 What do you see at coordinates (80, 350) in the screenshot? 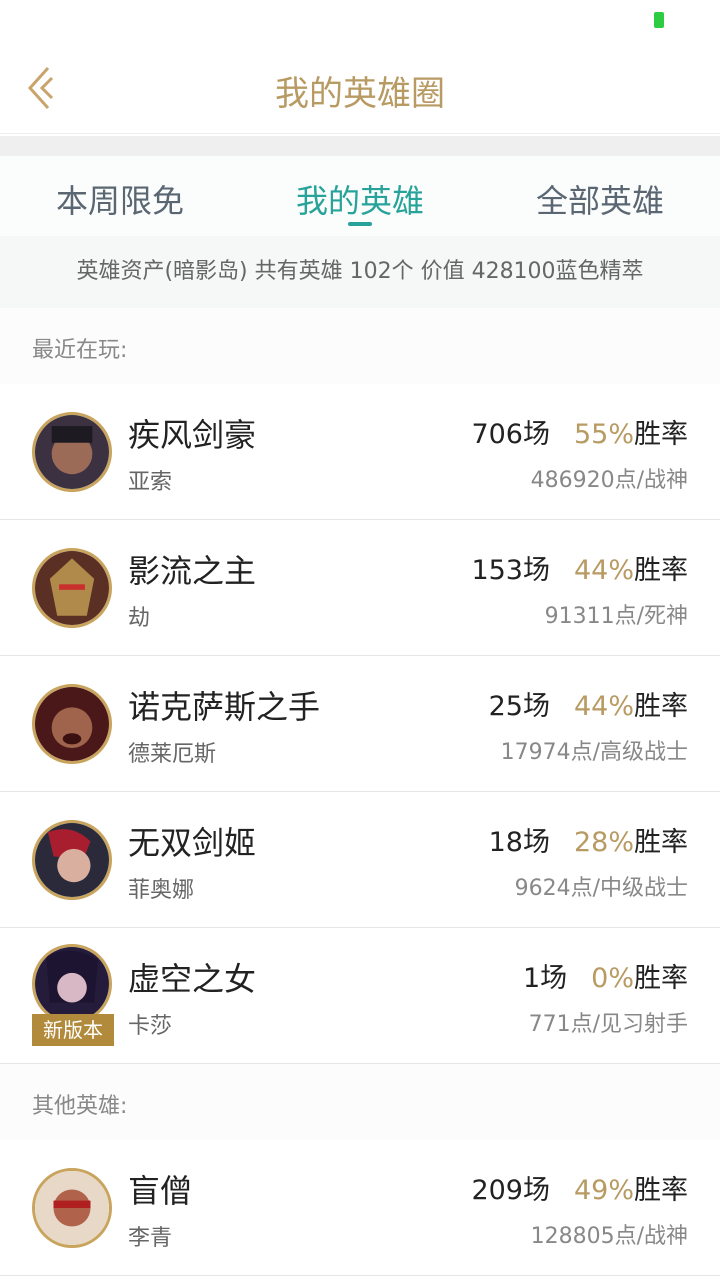
I see `section-label-recent: 最近在玩:` at bounding box center [80, 350].